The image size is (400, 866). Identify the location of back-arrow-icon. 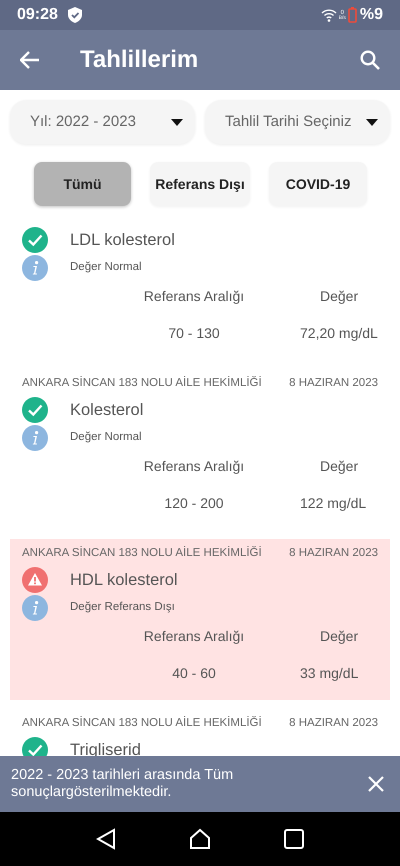
(30, 60).